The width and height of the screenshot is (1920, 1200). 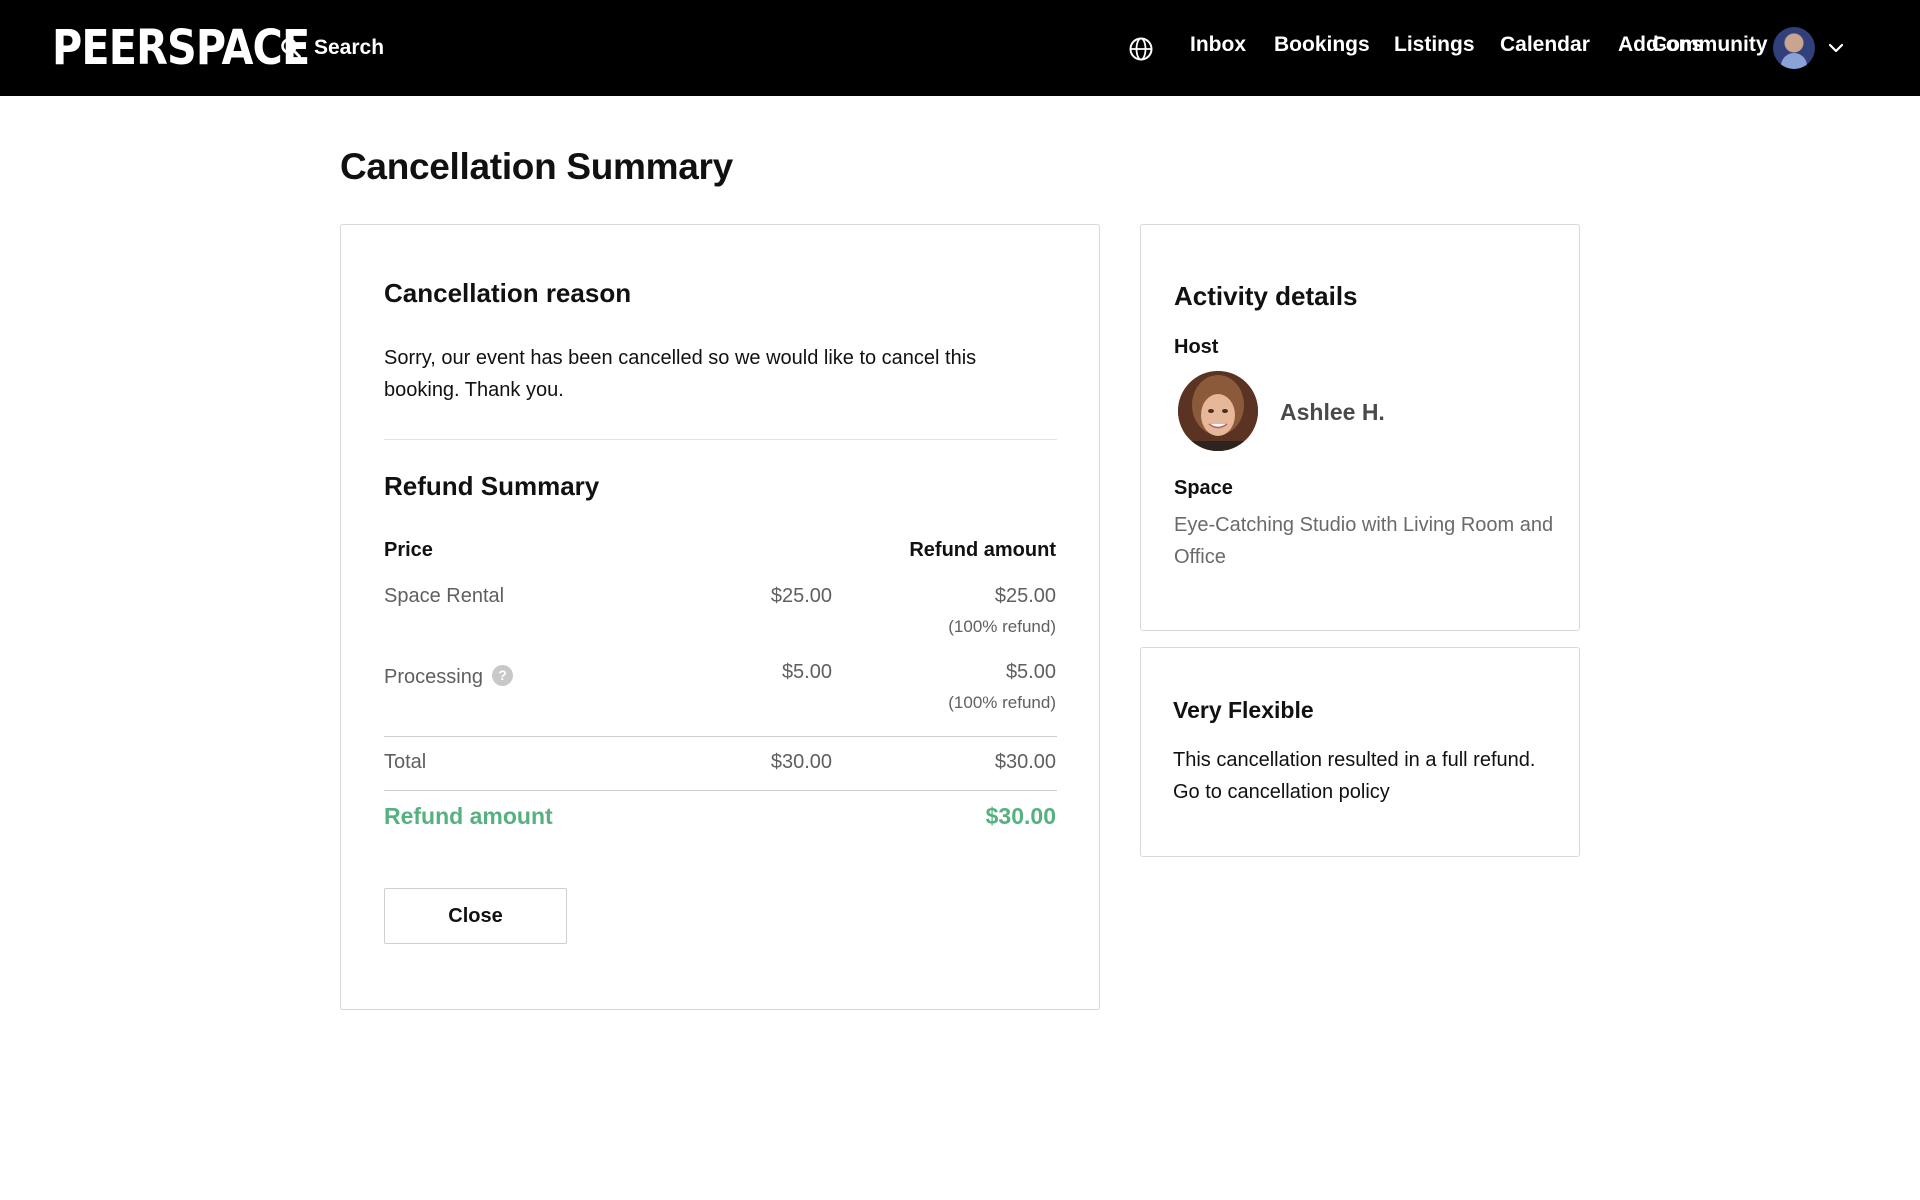 I want to click on peerspace-logo: PEERSPACE, so click(x=181, y=48).